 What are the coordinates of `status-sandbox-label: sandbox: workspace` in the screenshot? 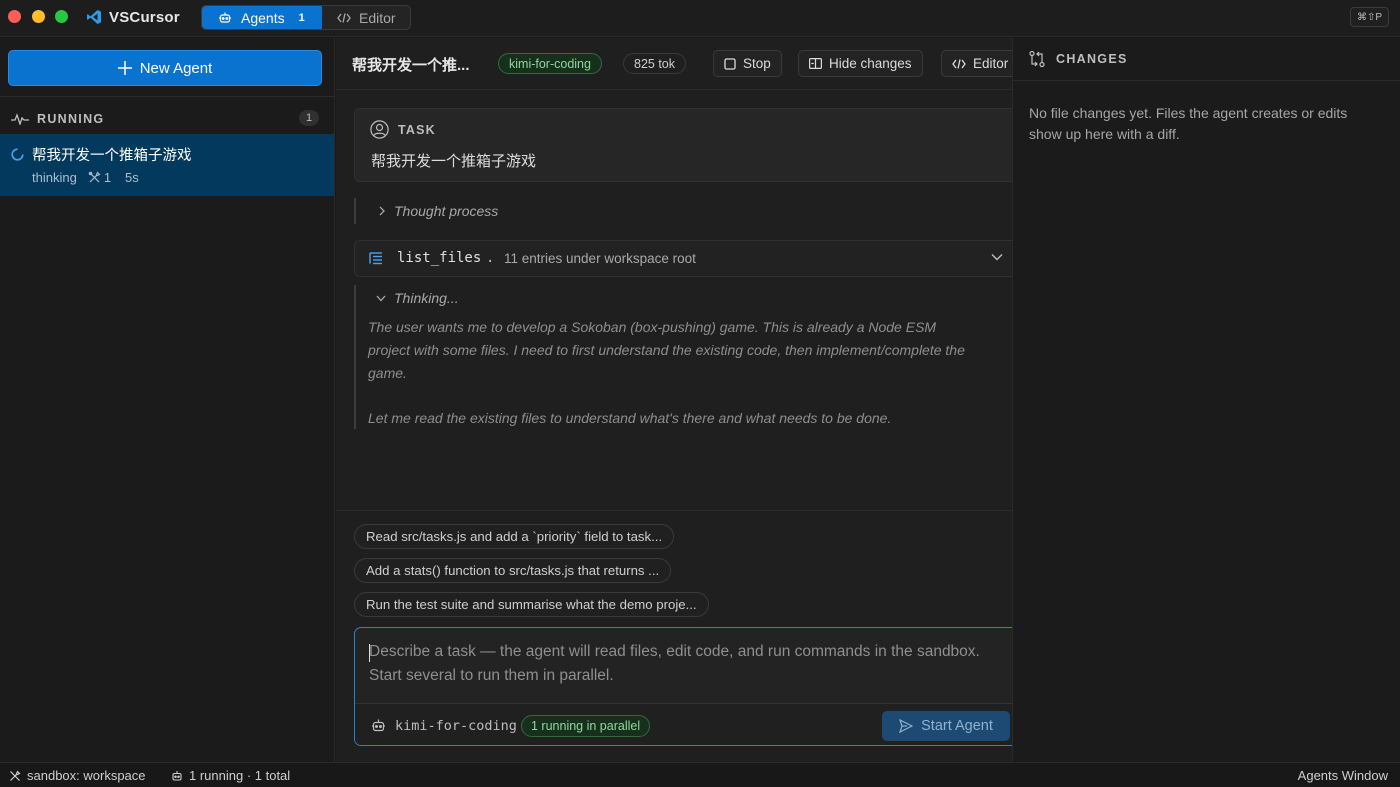 It's located at (86, 775).